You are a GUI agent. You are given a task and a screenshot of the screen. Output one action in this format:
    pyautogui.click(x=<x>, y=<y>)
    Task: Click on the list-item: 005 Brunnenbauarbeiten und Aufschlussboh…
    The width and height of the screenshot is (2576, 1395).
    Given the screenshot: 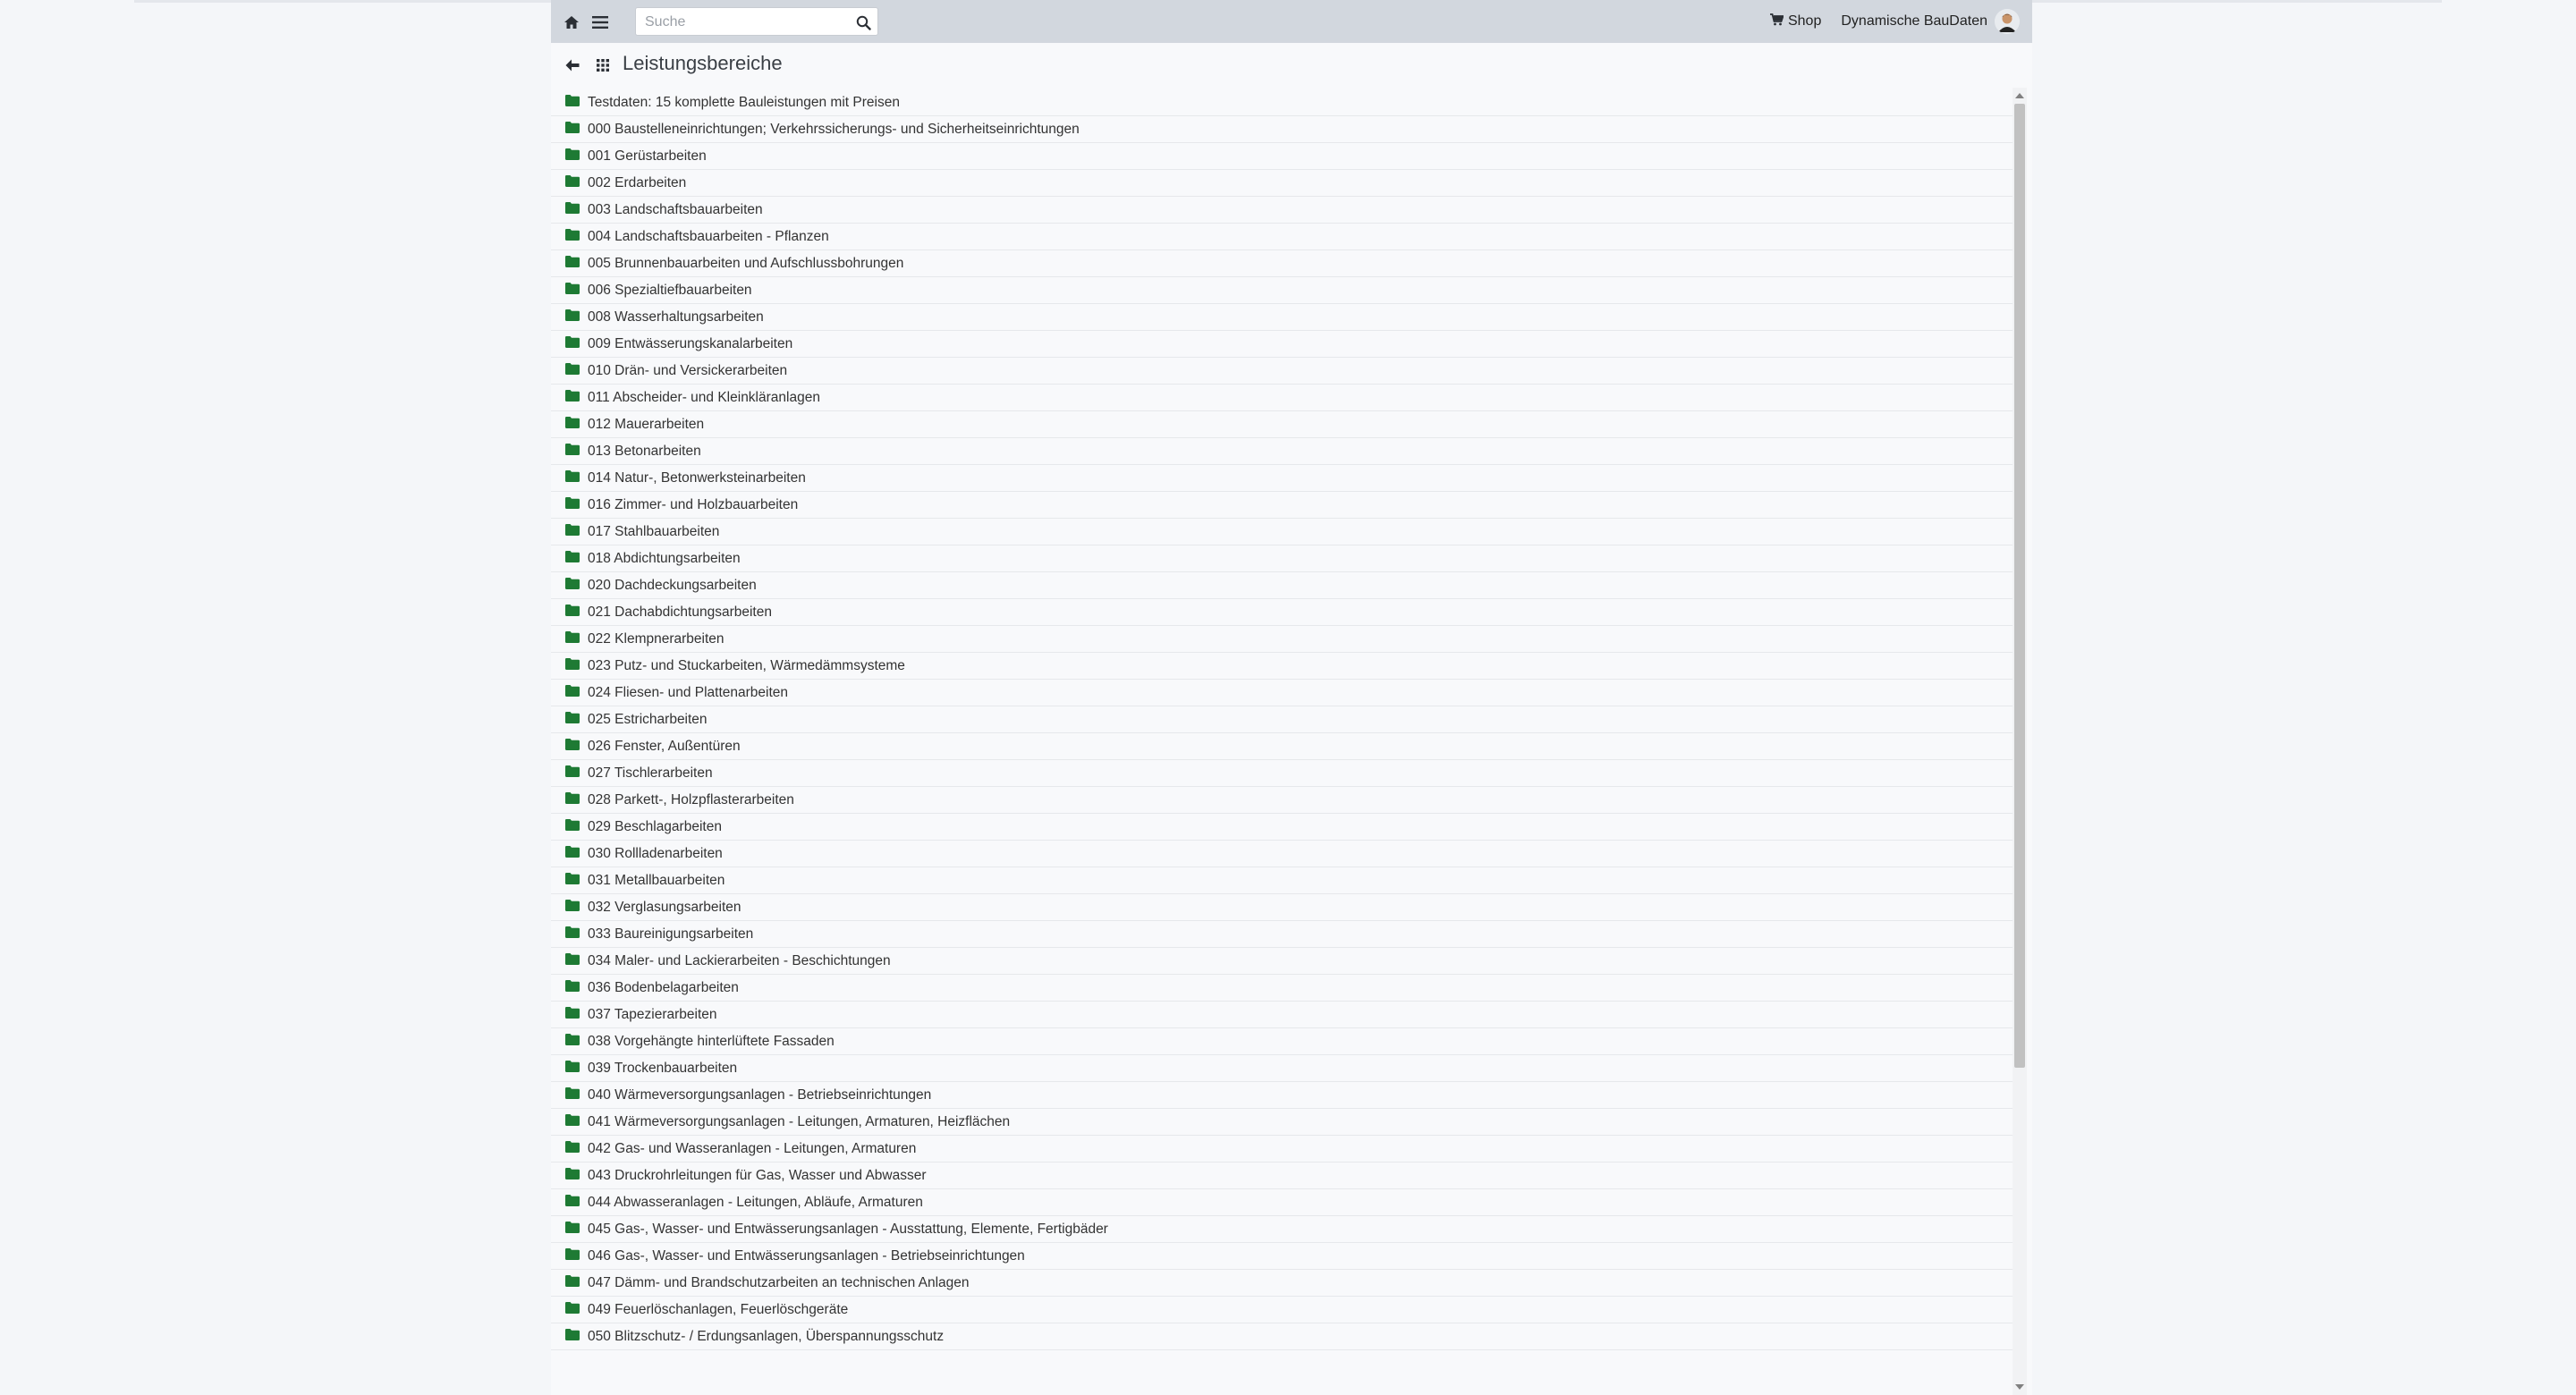 What is the action you would take?
    pyautogui.click(x=1281, y=263)
    